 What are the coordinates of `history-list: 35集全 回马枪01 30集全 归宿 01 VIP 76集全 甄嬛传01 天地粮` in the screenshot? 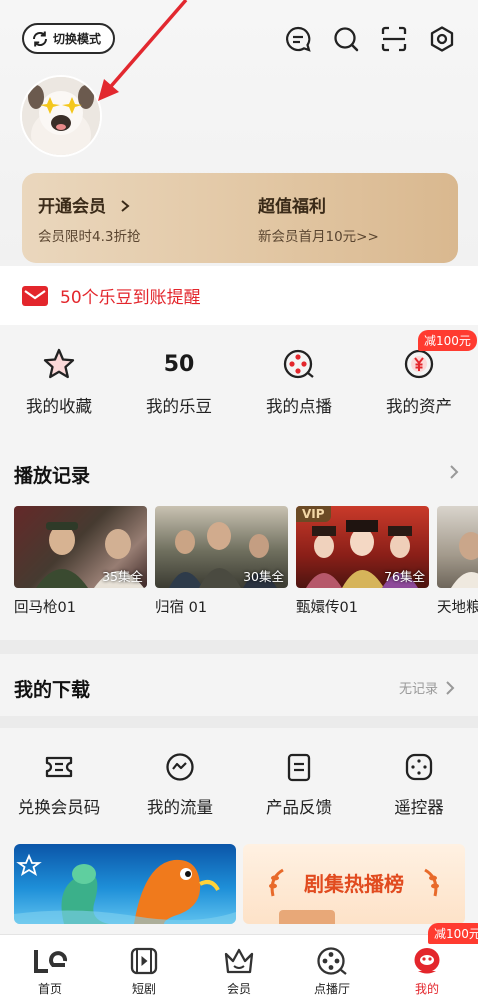 It's located at (246, 561).